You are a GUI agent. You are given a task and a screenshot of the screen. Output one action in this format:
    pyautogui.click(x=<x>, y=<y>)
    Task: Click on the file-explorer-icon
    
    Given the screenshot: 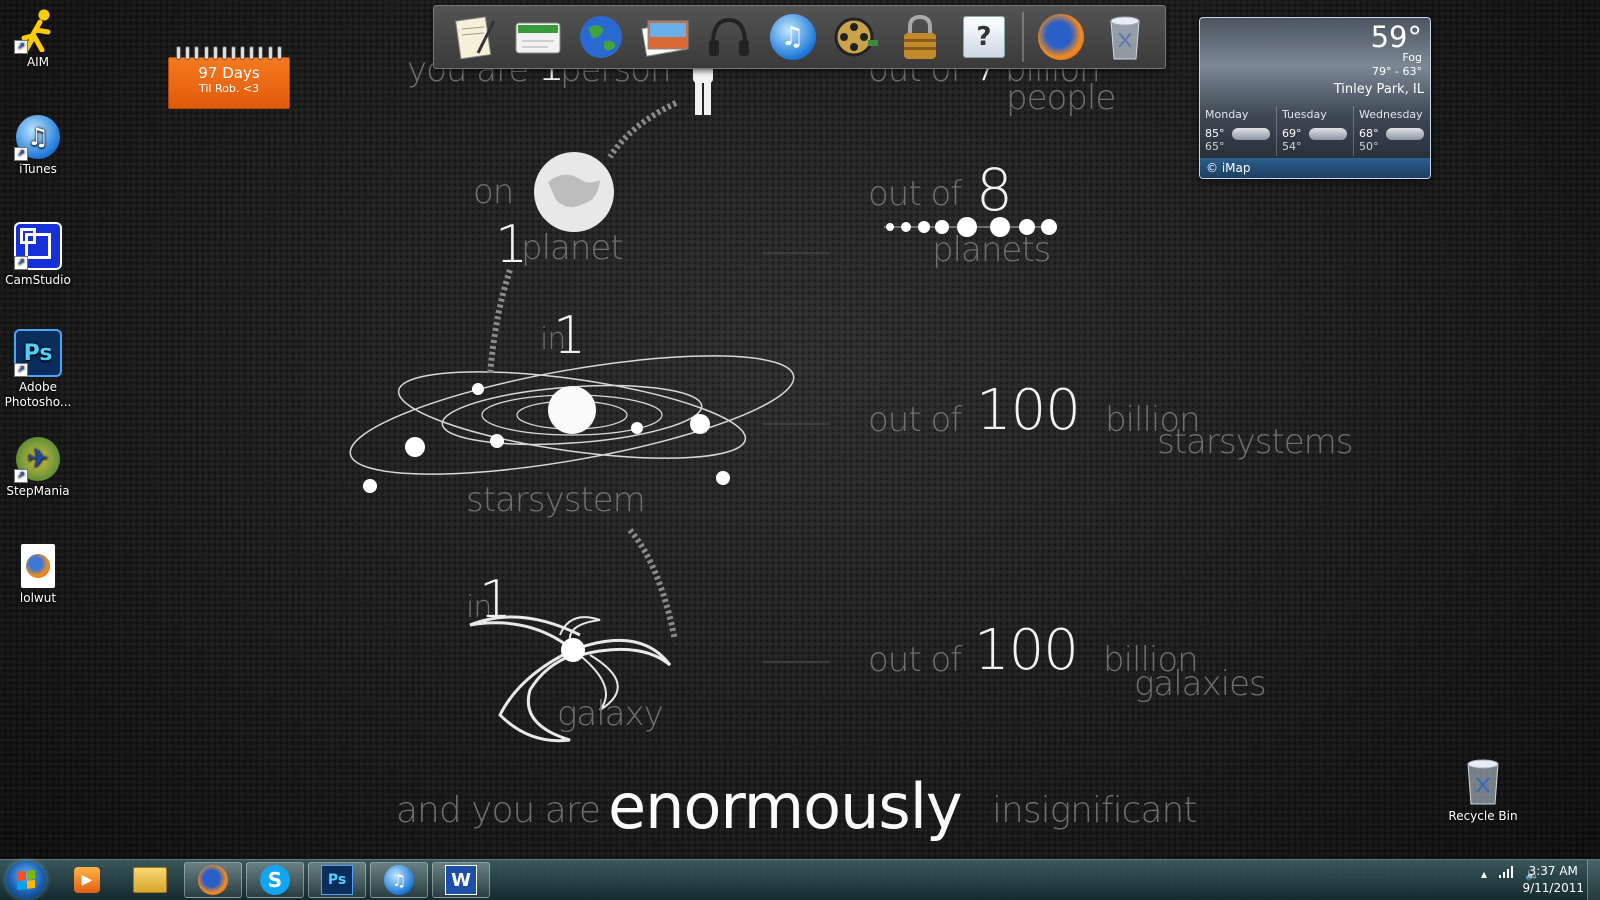 What is the action you would take?
    pyautogui.click(x=150, y=880)
    